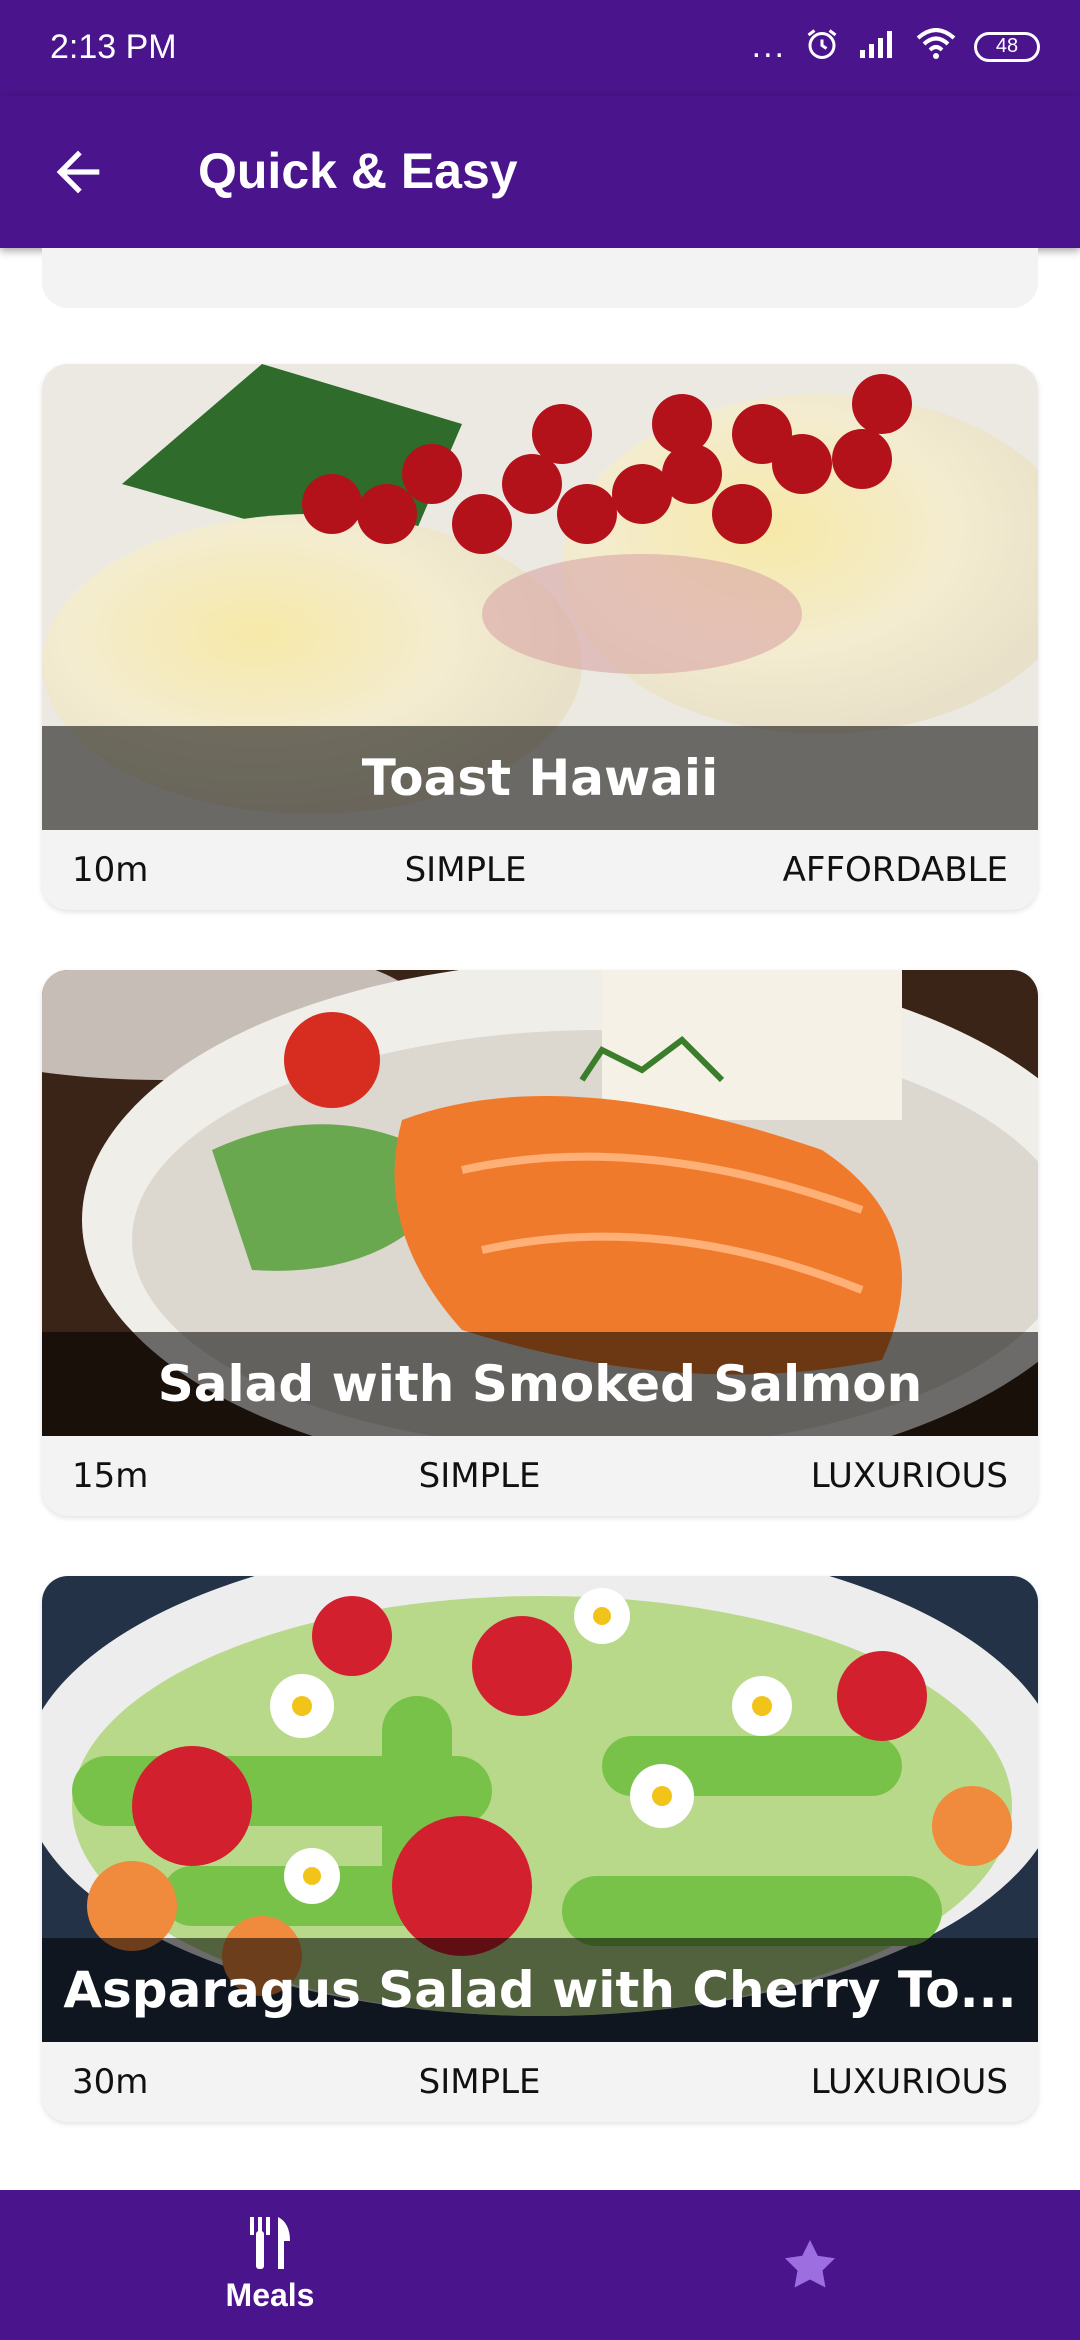 The width and height of the screenshot is (1080, 2340). What do you see at coordinates (540, 870) in the screenshot?
I see `meal-meta: 10m SIMPLE AFFORDABLE` at bounding box center [540, 870].